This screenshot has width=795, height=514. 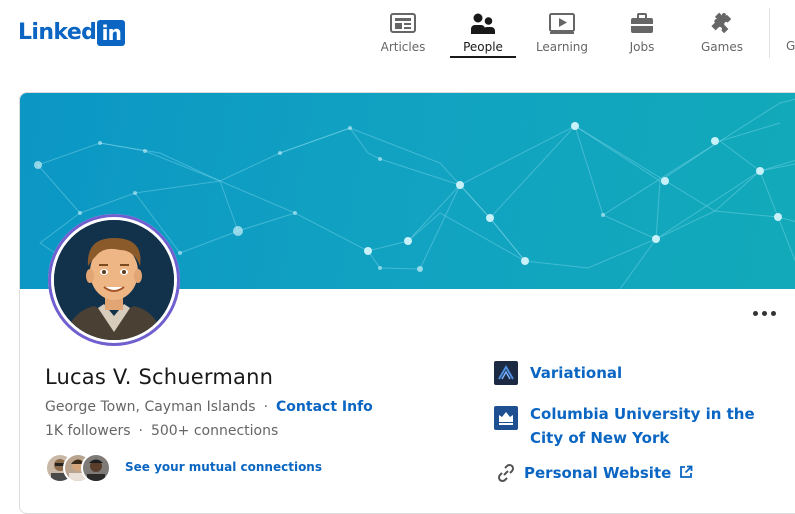 What do you see at coordinates (150, 407) in the screenshot?
I see `profile-location: George Town, Cayman Islands` at bounding box center [150, 407].